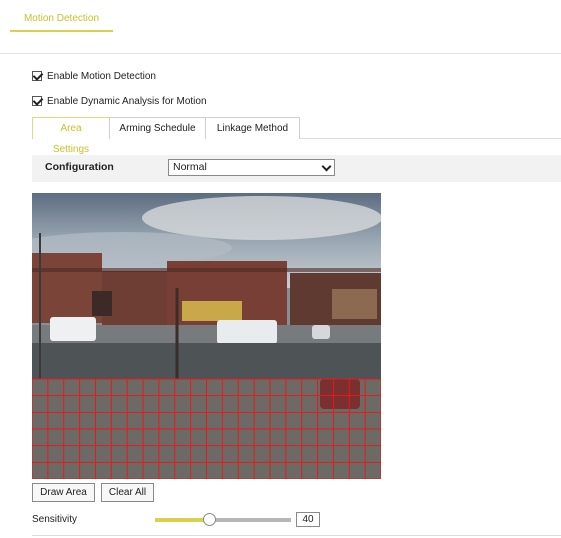  I want to click on chevron-down-icon, so click(326, 166).